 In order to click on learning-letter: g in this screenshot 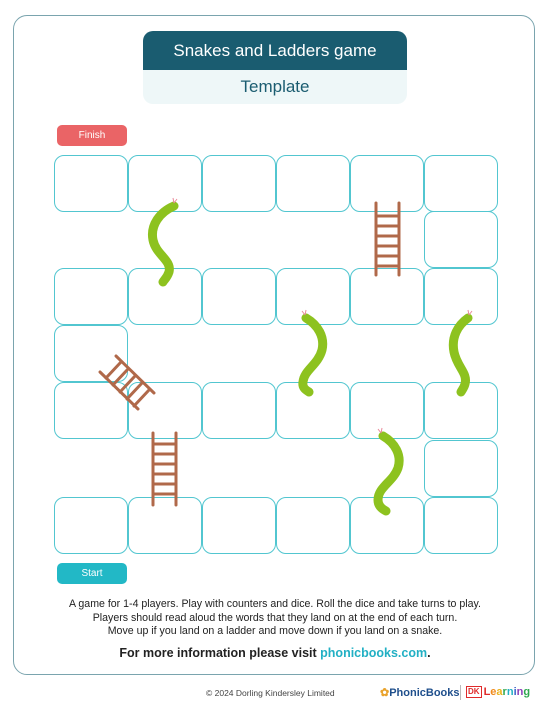, I will do `click(527, 692)`.